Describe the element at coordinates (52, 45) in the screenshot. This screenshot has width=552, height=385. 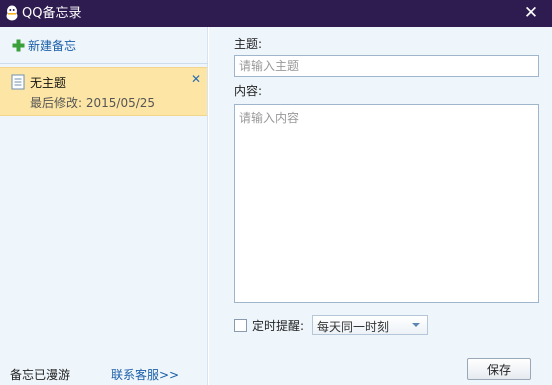
I see `new-note-label: 新建备忘` at that location.